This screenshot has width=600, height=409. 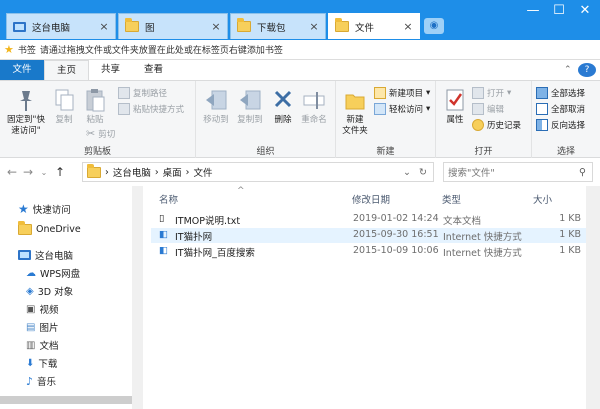 I want to click on minimize-button: —, so click(x=533, y=12).